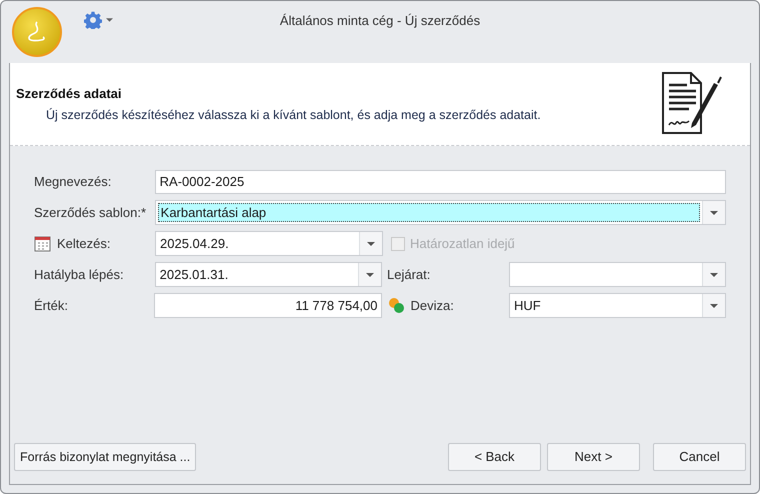 This screenshot has width=760, height=494. I want to click on amount-input: 11 778 754,00, so click(268, 305).